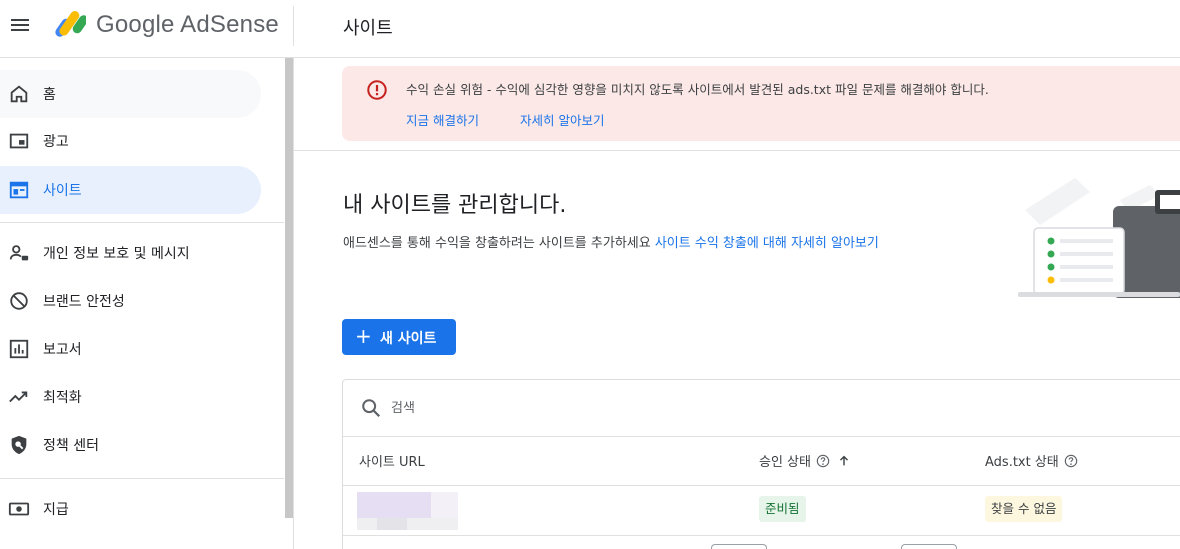 This screenshot has height=549, width=1180. What do you see at coordinates (19, 141) in the screenshot?
I see `ads-icon` at bounding box center [19, 141].